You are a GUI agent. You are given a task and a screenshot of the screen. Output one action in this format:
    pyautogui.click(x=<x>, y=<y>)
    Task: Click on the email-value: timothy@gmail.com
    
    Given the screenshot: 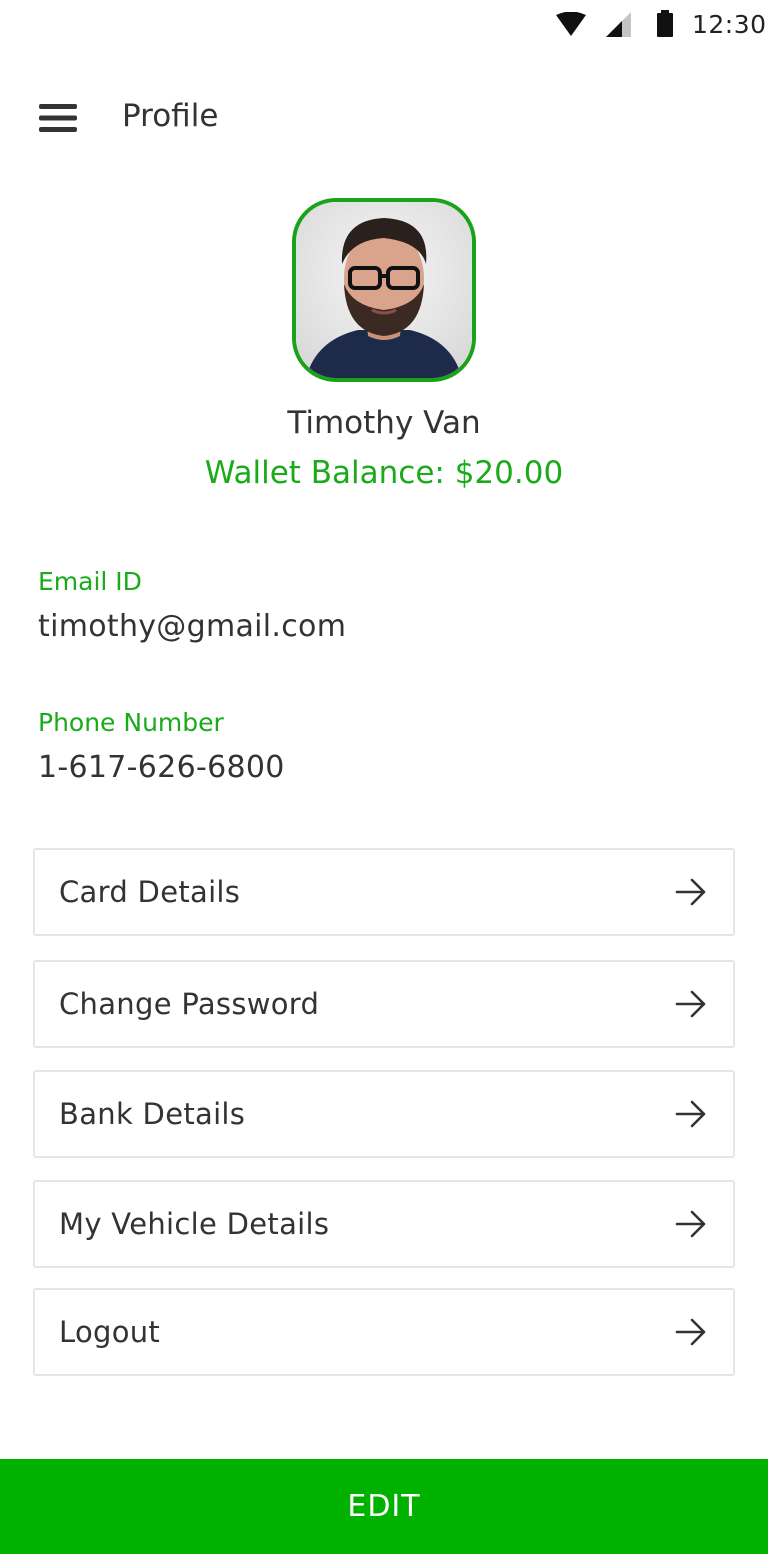 What is the action you would take?
    pyautogui.click(x=192, y=626)
    